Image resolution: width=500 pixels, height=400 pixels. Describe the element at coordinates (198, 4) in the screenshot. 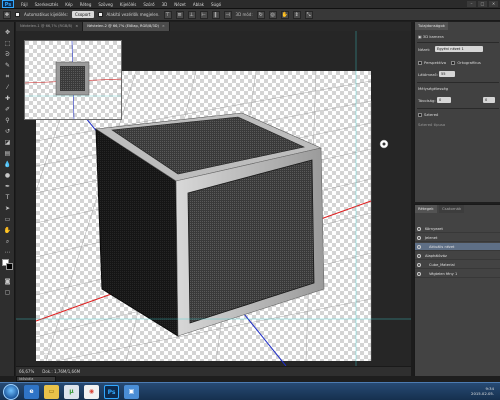

I see `menu-window: Ablak` at that location.